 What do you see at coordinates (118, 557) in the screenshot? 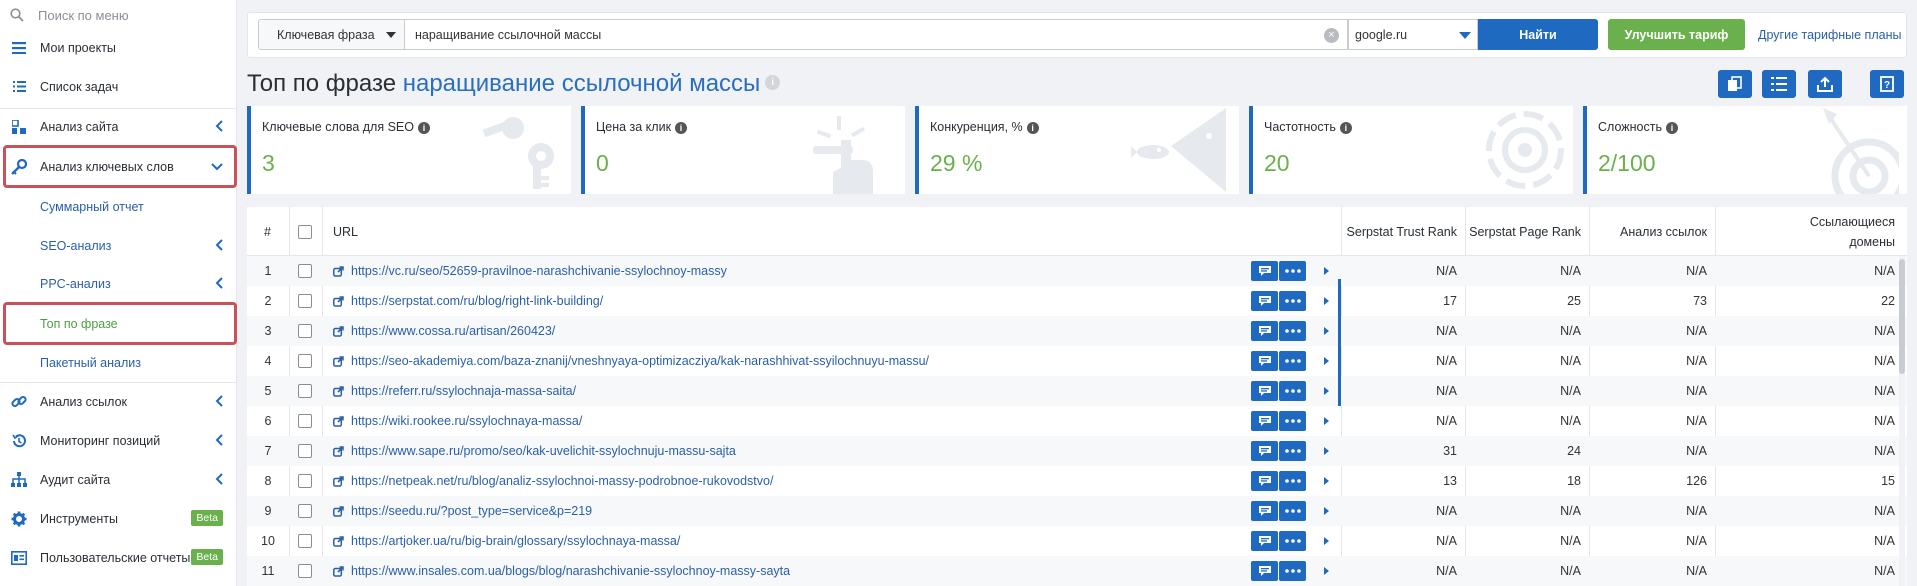
I see `sidebar-item-custom-reports: Пользовательские отчеты Beta` at bounding box center [118, 557].